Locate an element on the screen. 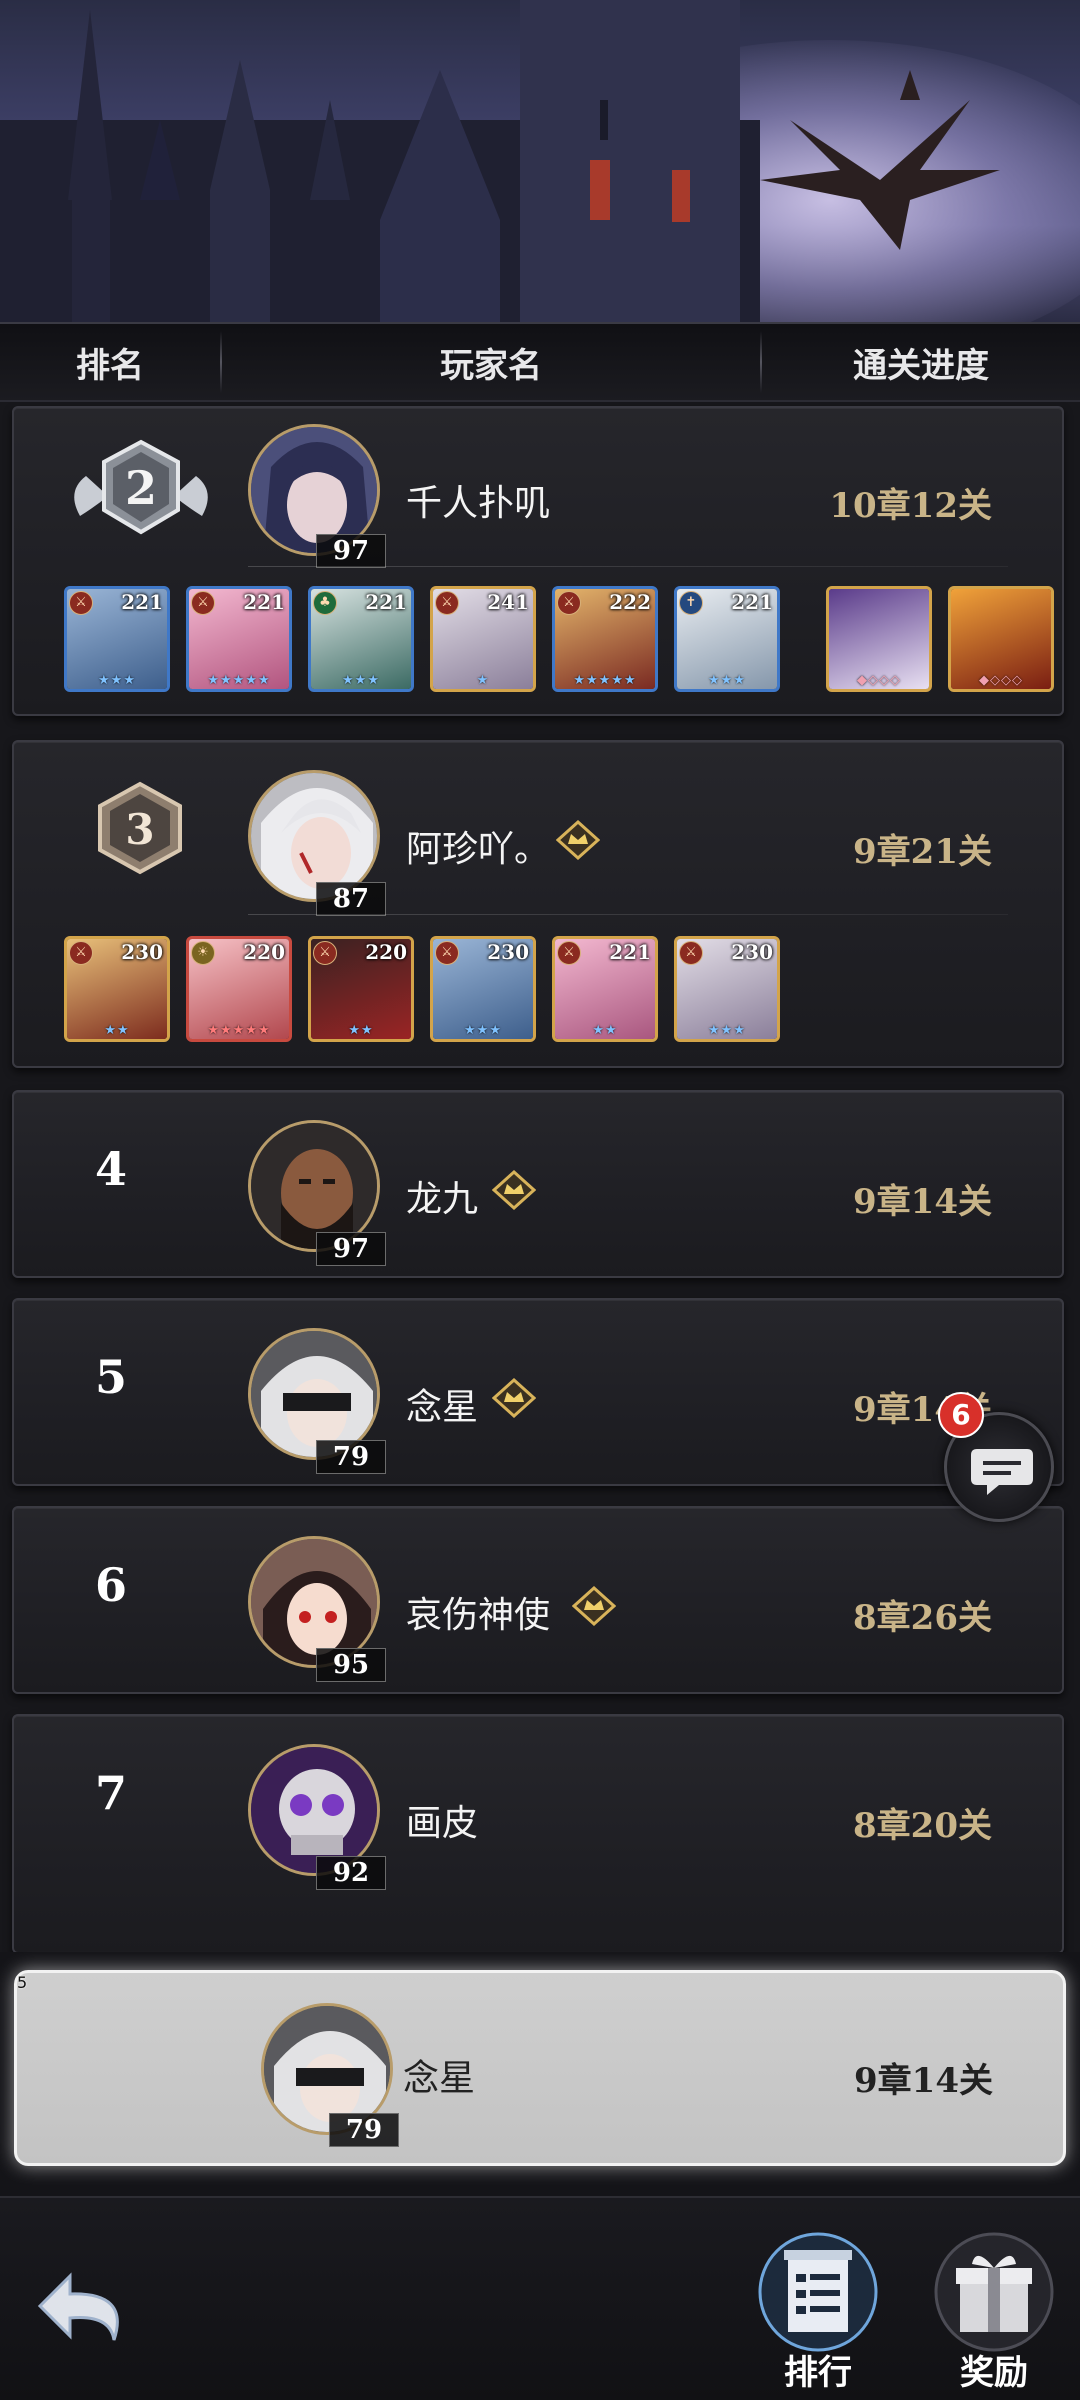 The height and width of the screenshot is (2400, 1080). hero-card: ⚔ 221 ★★★★★ is located at coordinates (239, 639).